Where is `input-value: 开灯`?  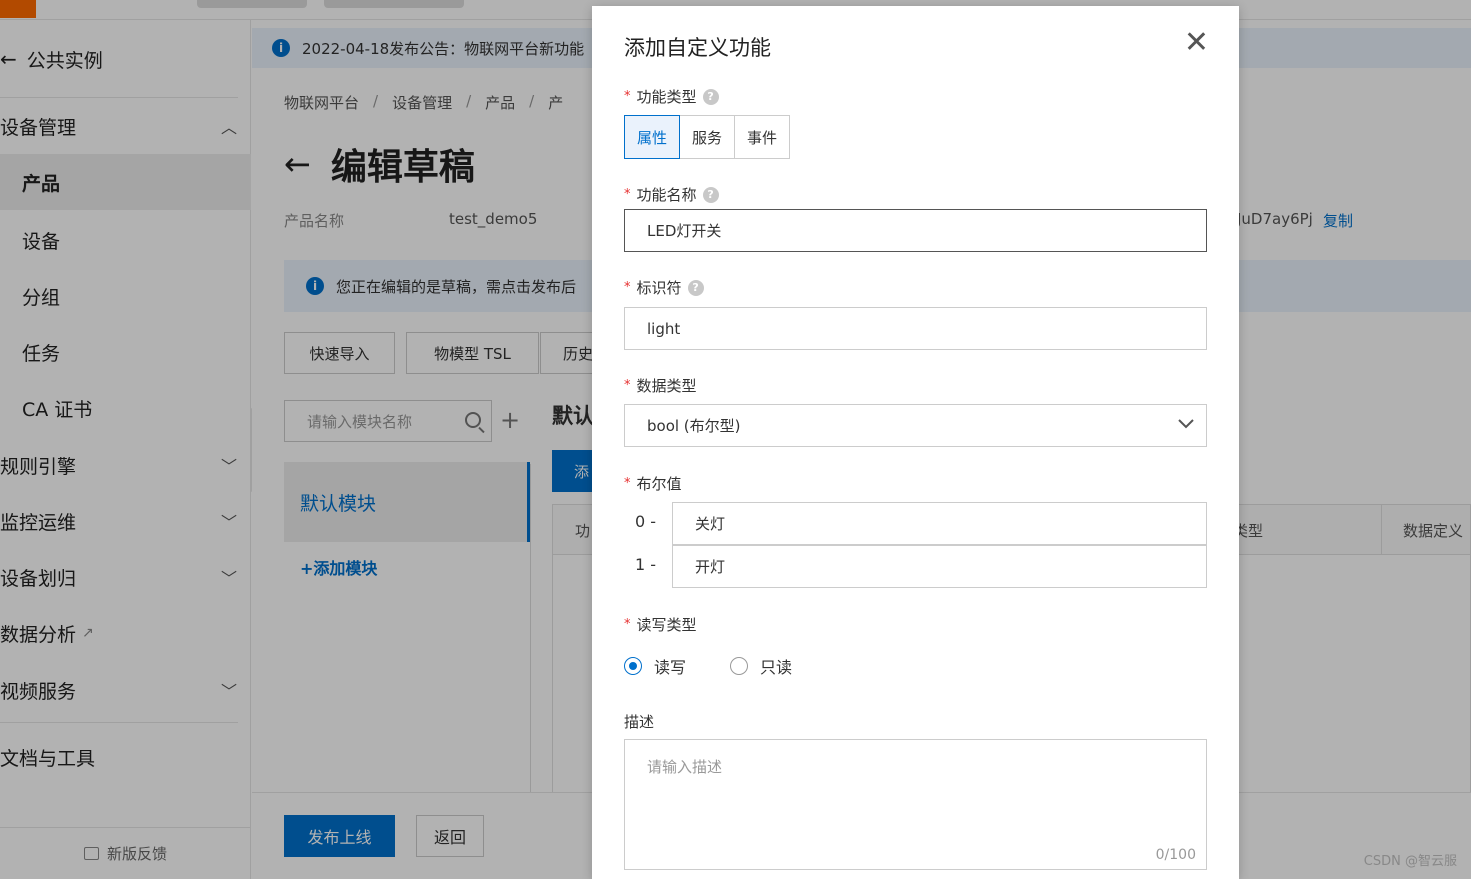
input-value: 开灯 is located at coordinates (710, 567).